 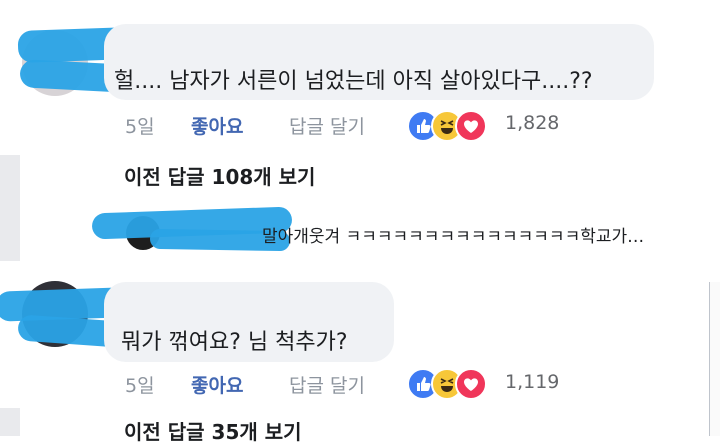 I want to click on reaction-count: 1,119, so click(x=532, y=382).